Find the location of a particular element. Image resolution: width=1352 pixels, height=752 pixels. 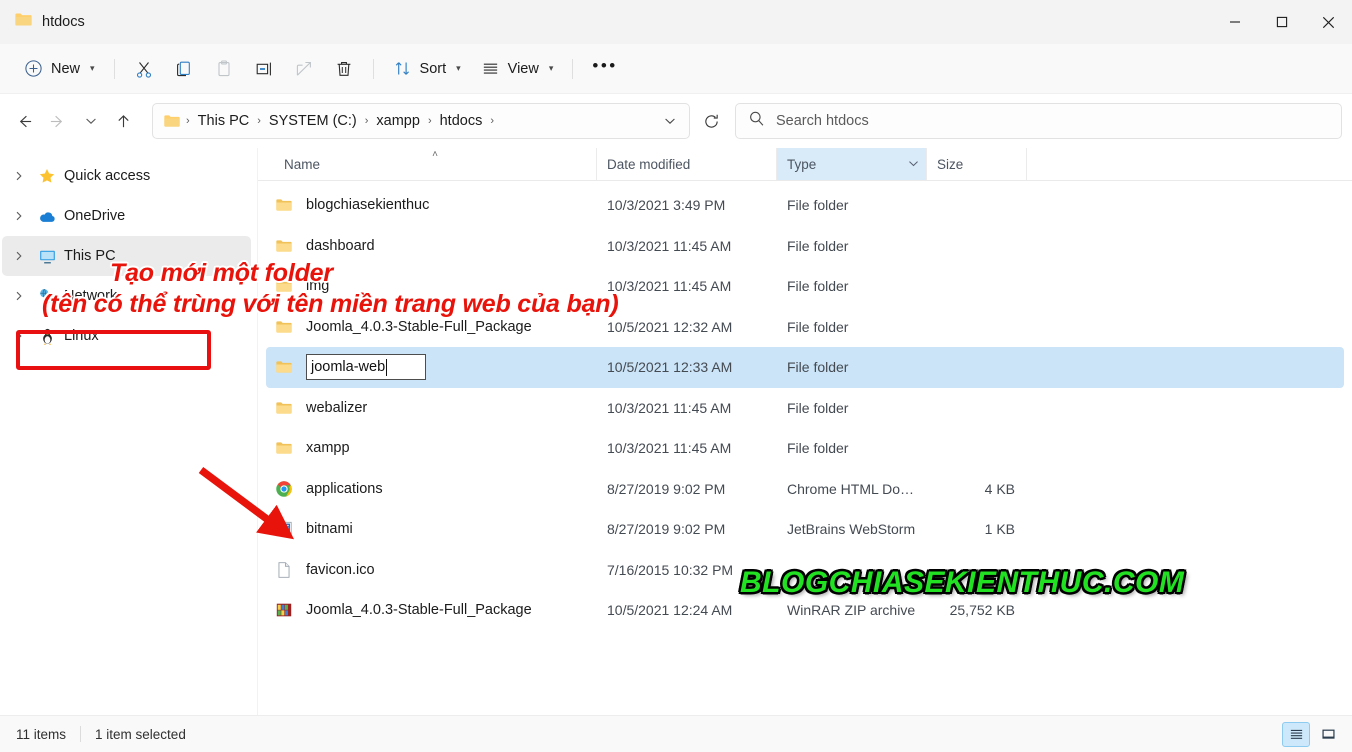

recent-locations-button is located at coordinates (90, 121).